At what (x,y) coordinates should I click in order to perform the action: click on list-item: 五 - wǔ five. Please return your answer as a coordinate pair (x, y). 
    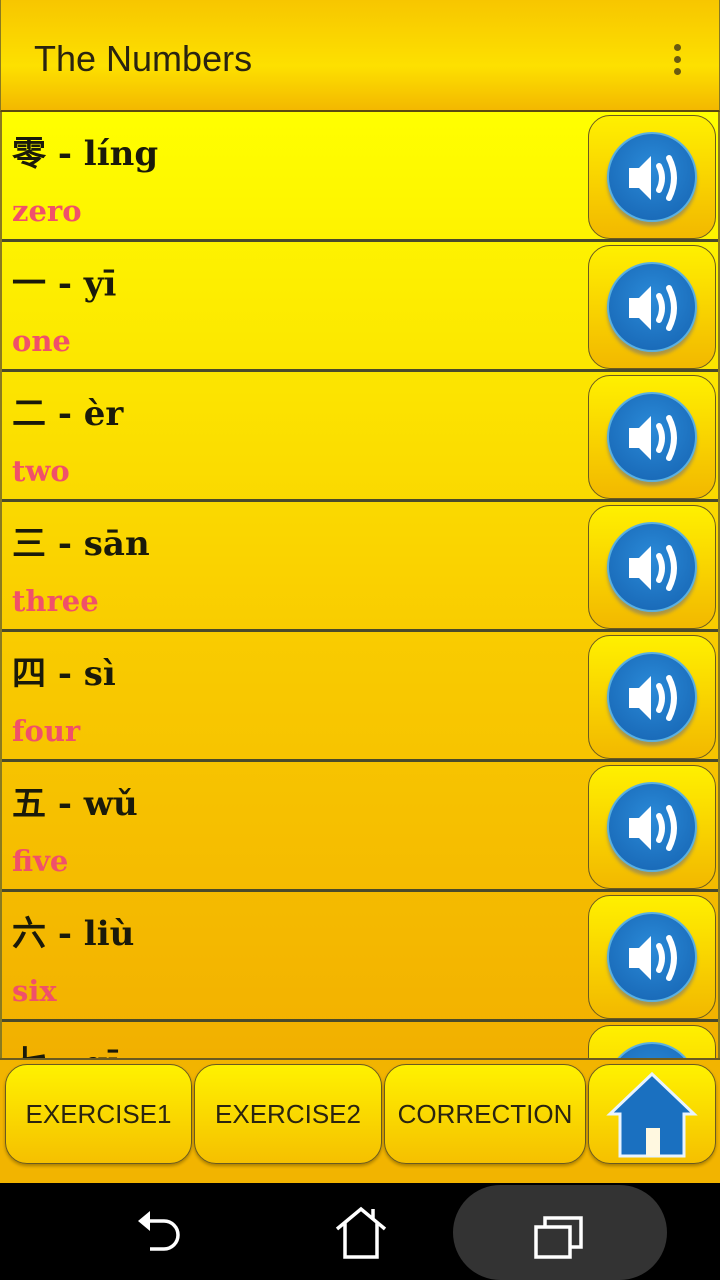
    Looking at the image, I should click on (360, 827).